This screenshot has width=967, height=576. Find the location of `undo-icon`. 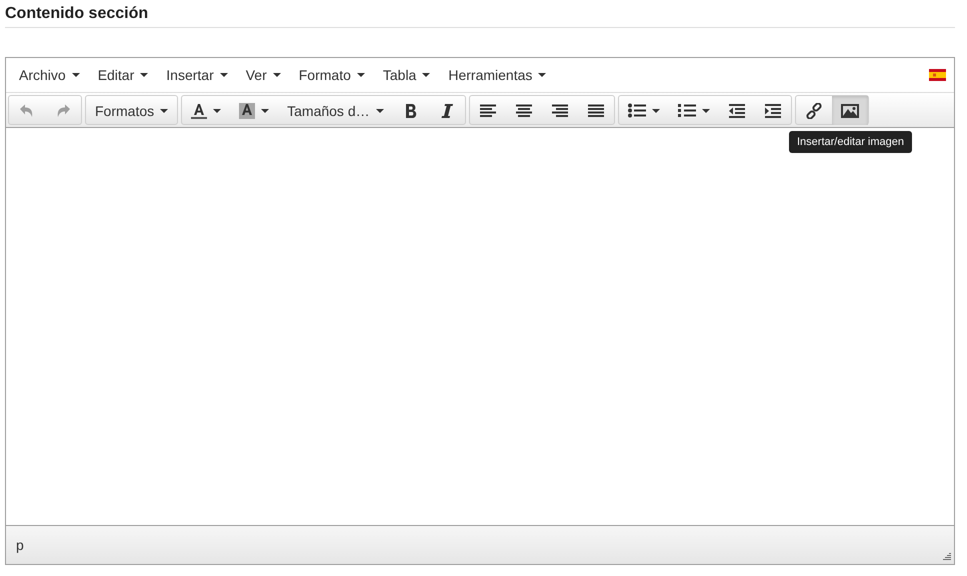

undo-icon is located at coordinates (27, 111).